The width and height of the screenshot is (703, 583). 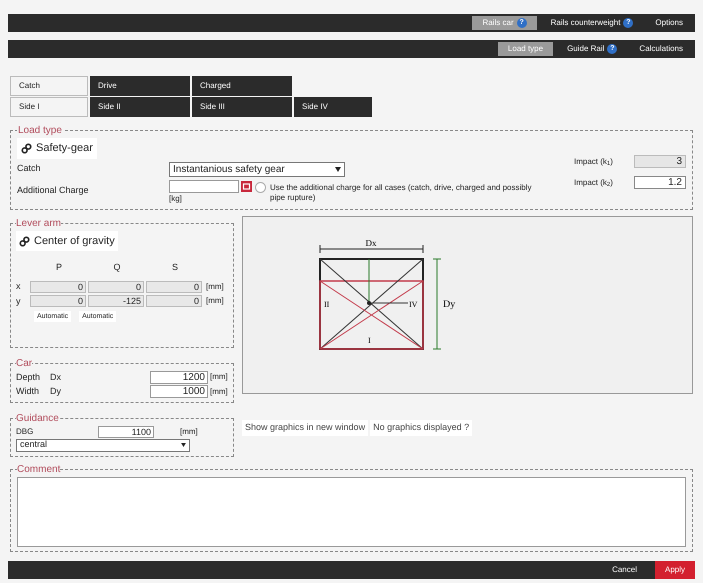 I want to click on center-of-gravity-chip: Center of gravity, so click(x=67, y=241).